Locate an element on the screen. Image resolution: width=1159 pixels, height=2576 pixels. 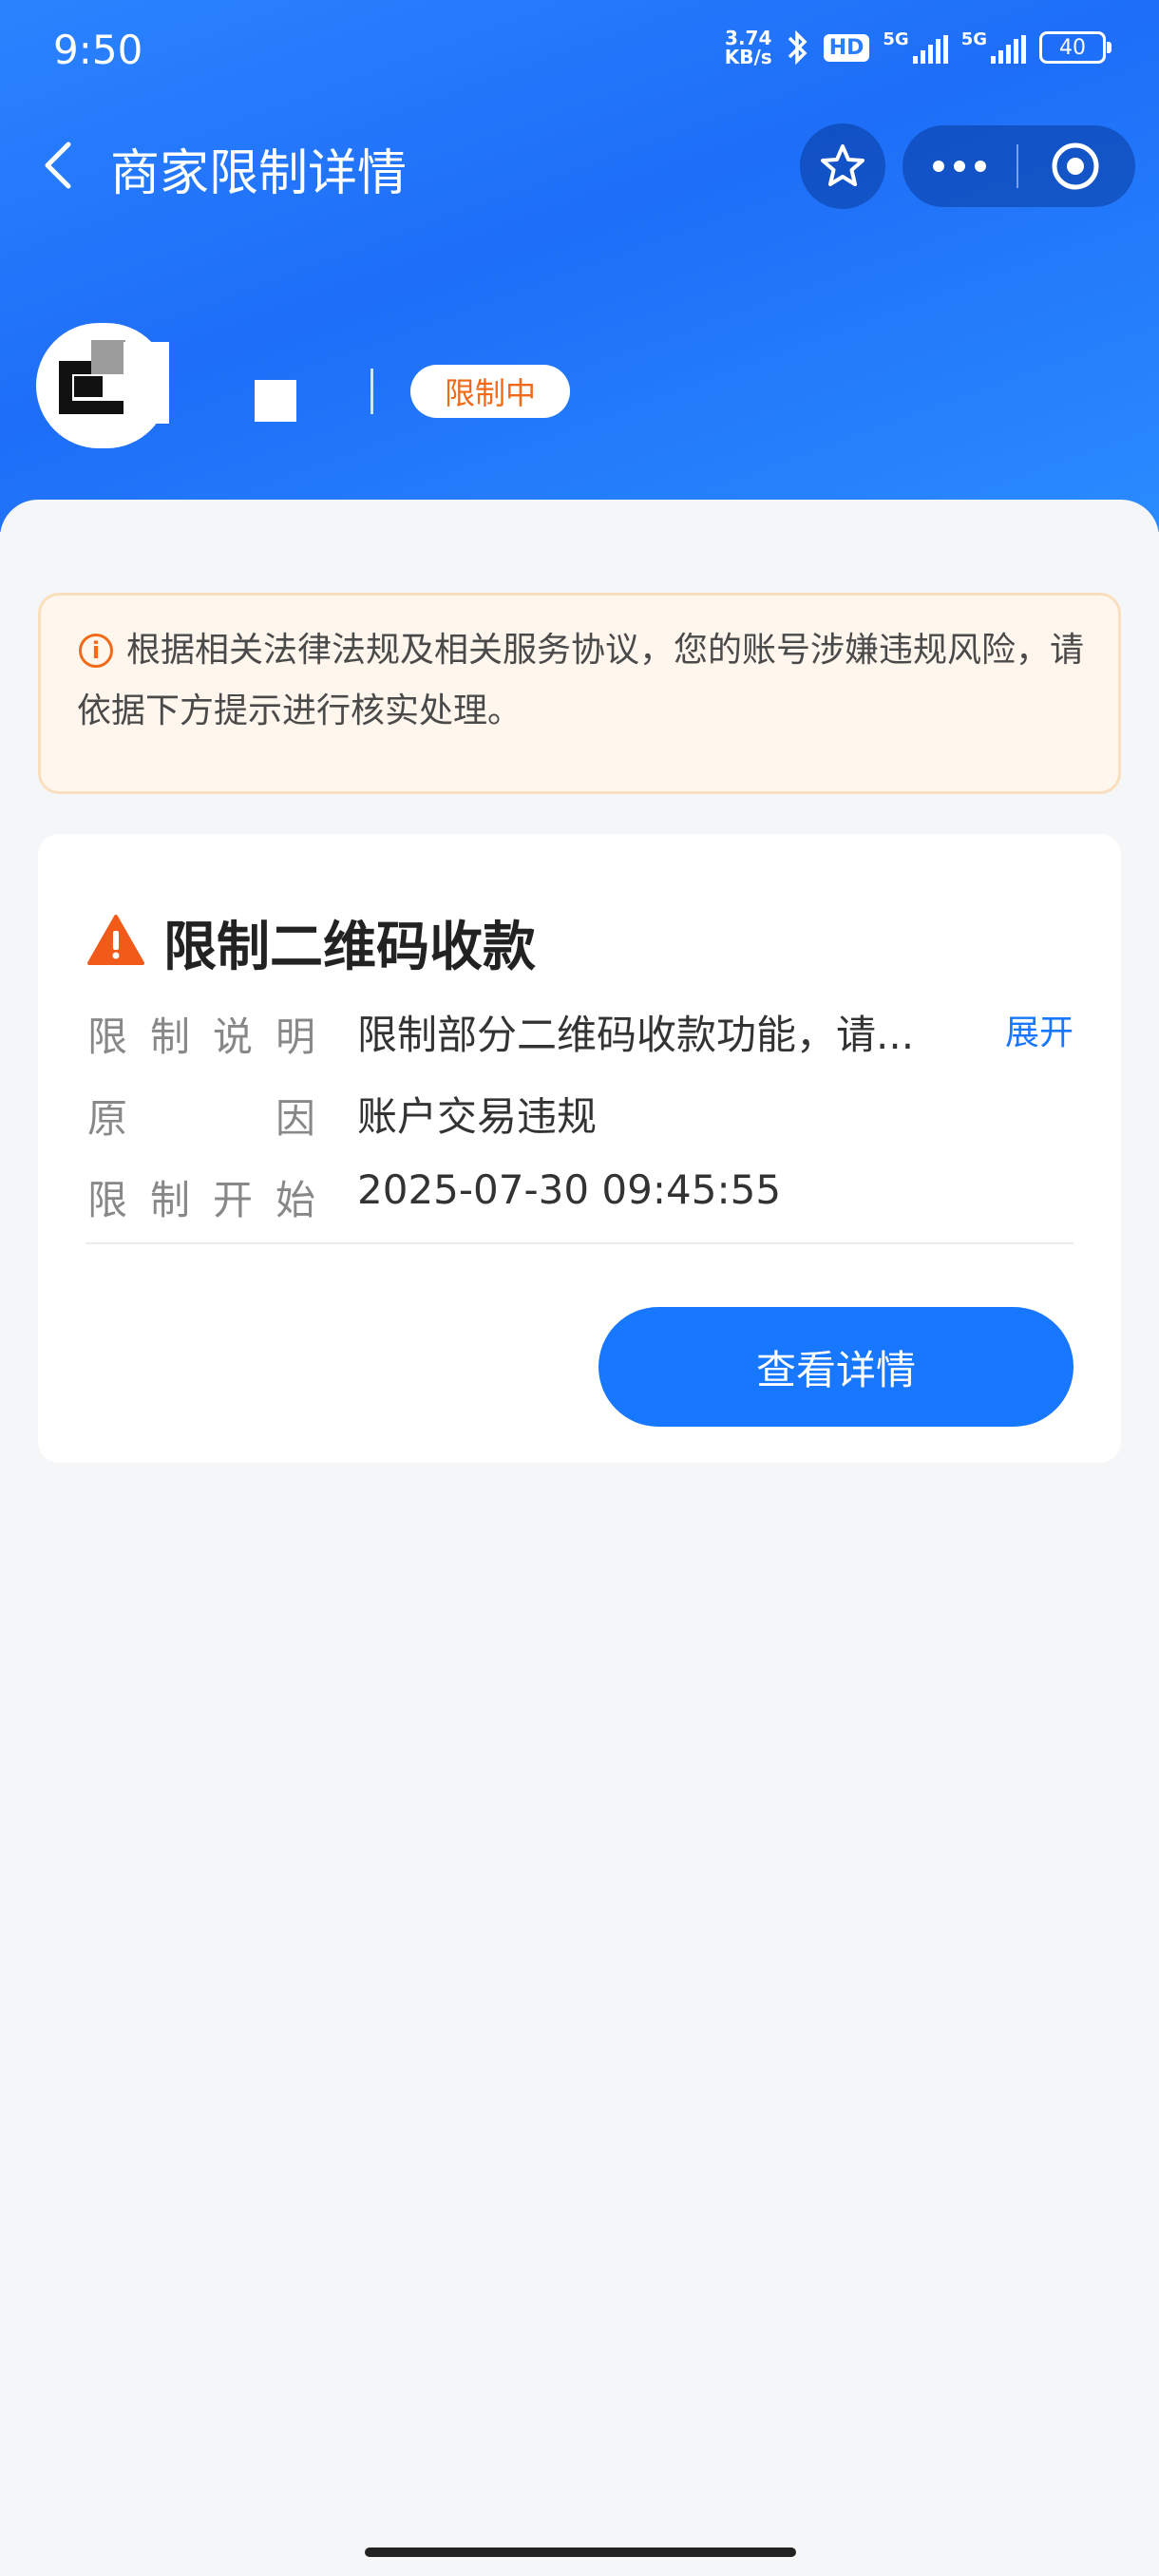
label-start-time: 限 制 开 始 is located at coordinates (201, 1200).